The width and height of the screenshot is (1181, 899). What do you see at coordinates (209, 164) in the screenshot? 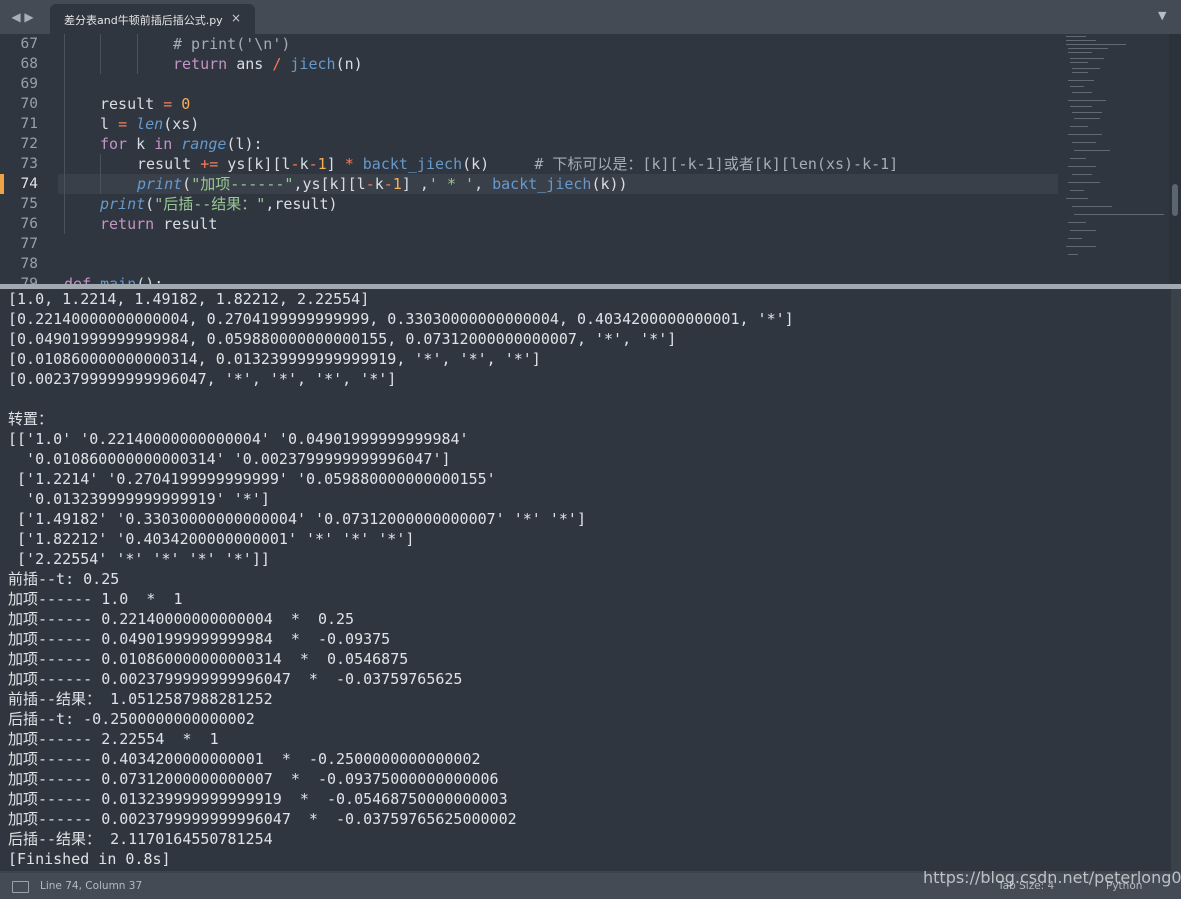
I see `code-operator: +=` at bounding box center [209, 164].